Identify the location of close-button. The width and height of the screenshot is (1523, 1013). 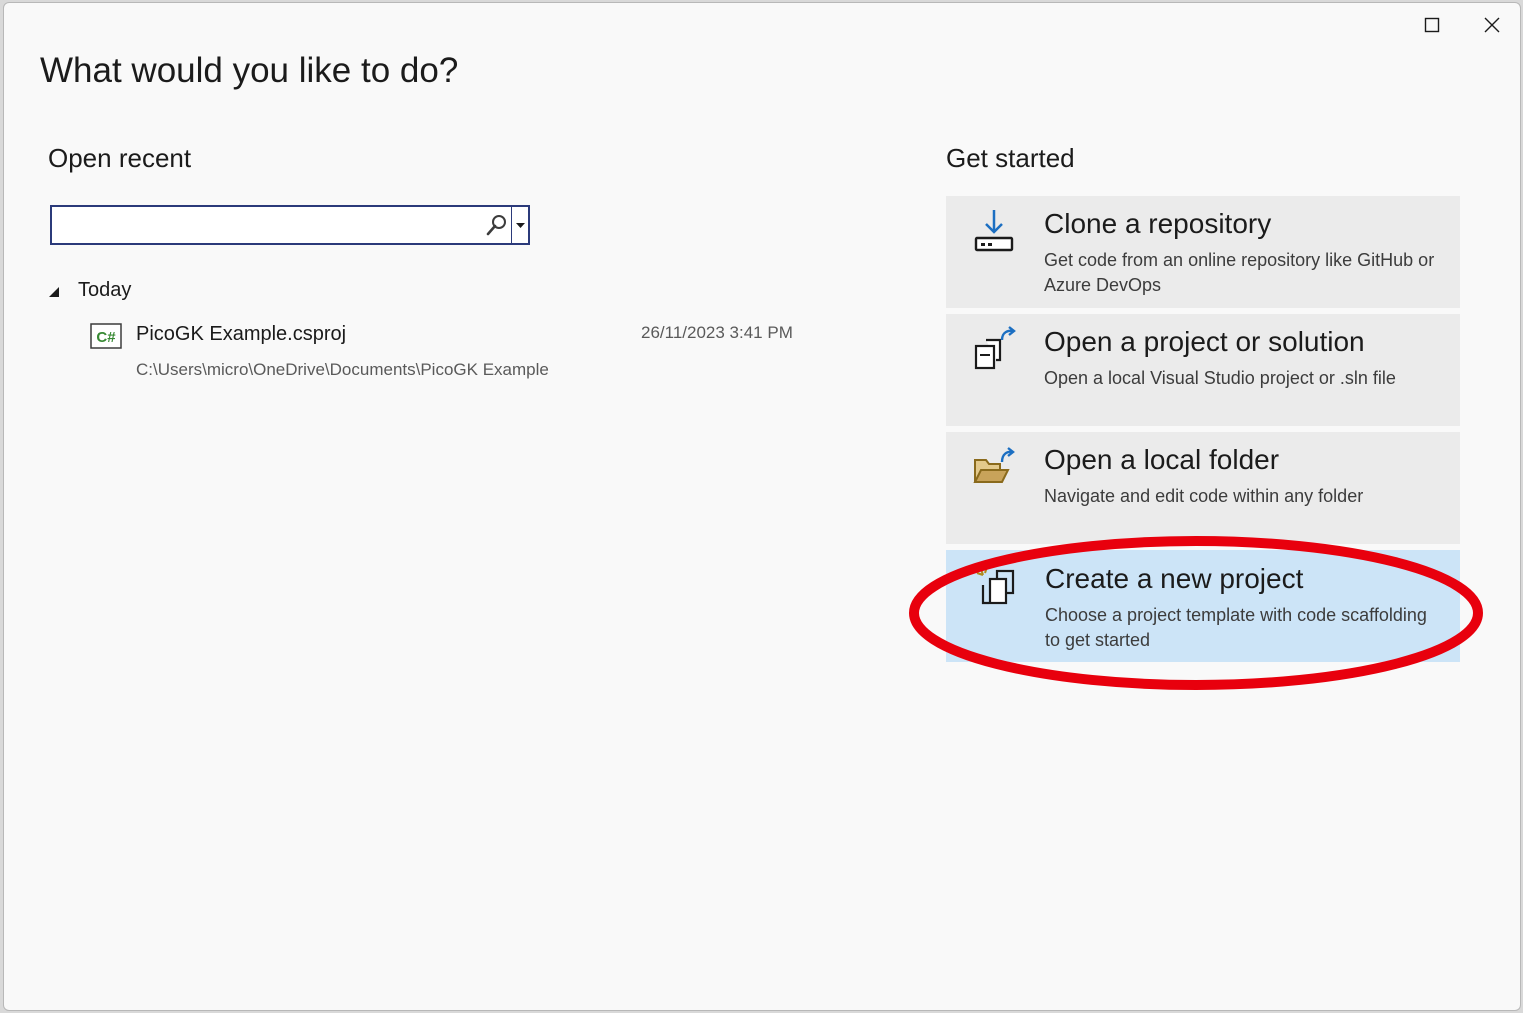
(1492, 25).